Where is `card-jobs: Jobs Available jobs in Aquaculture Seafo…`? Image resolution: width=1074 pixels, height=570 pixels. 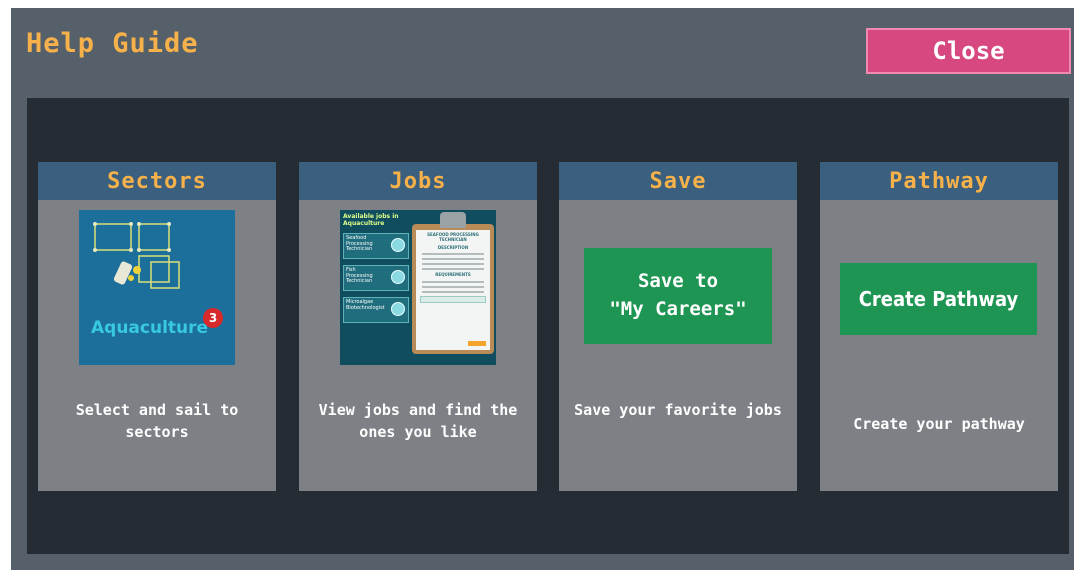
card-jobs: Jobs Available jobs in Aquaculture Seafo… is located at coordinates (418, 326).